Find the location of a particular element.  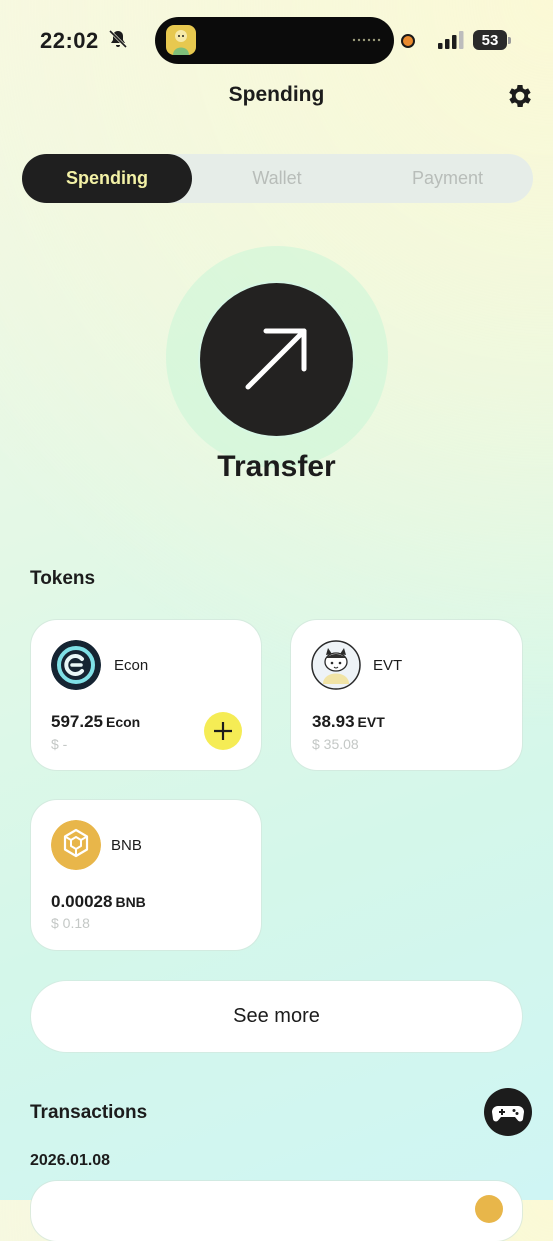

signal-icon is located at coordinates (451, 40).